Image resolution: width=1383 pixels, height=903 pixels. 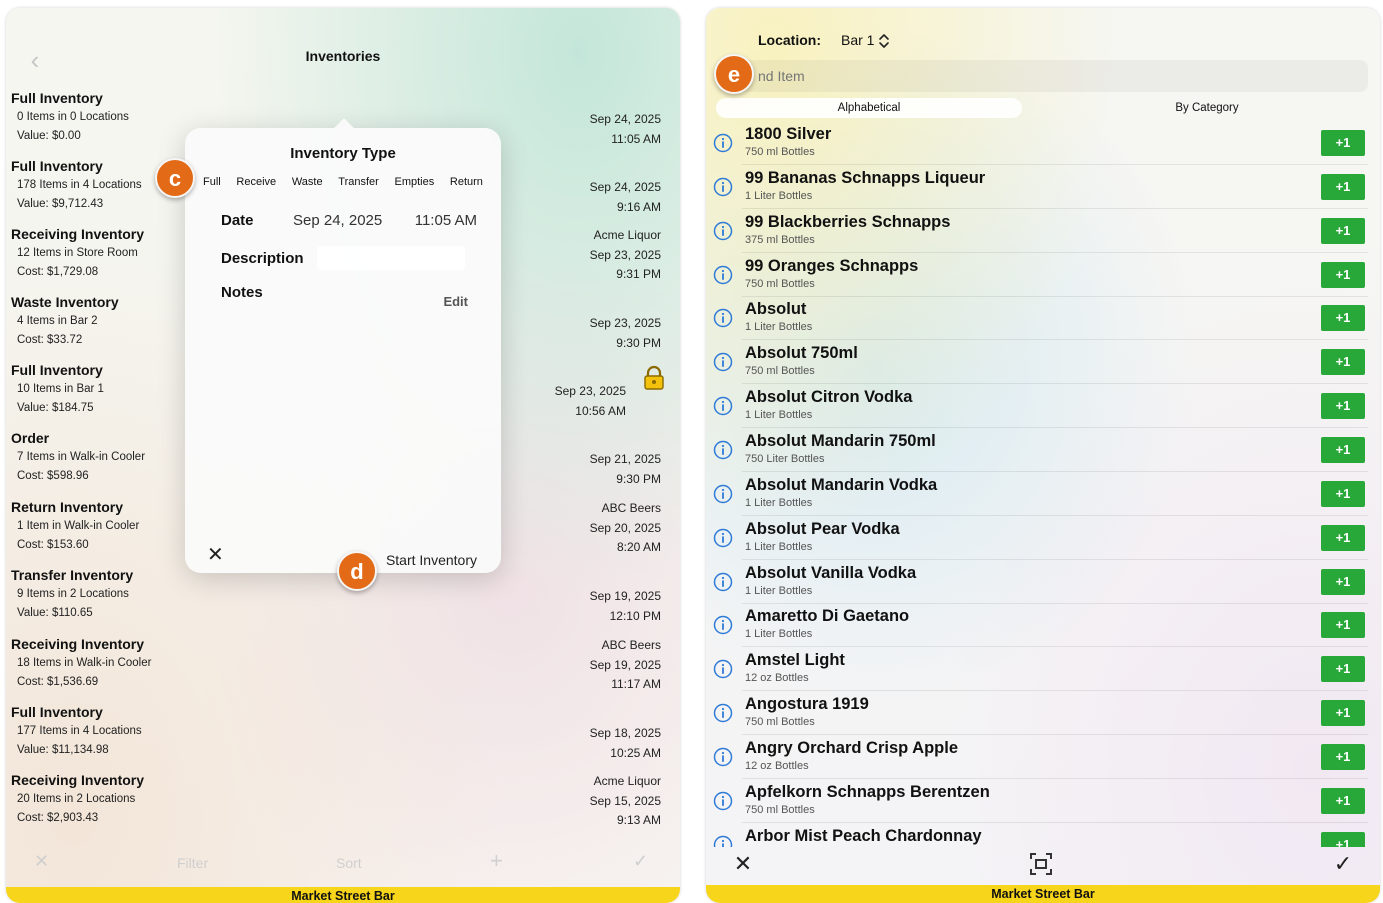 I want to click on tab-by-category: By Category, so click(x=1207, y=108).